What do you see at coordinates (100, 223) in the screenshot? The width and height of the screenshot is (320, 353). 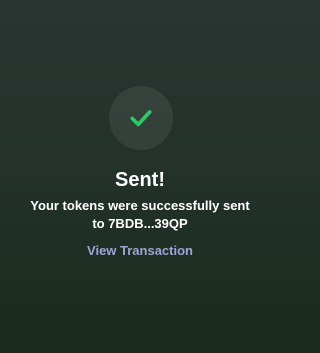 I see `recipient-prefix: to` at bounding box center [100, 223].